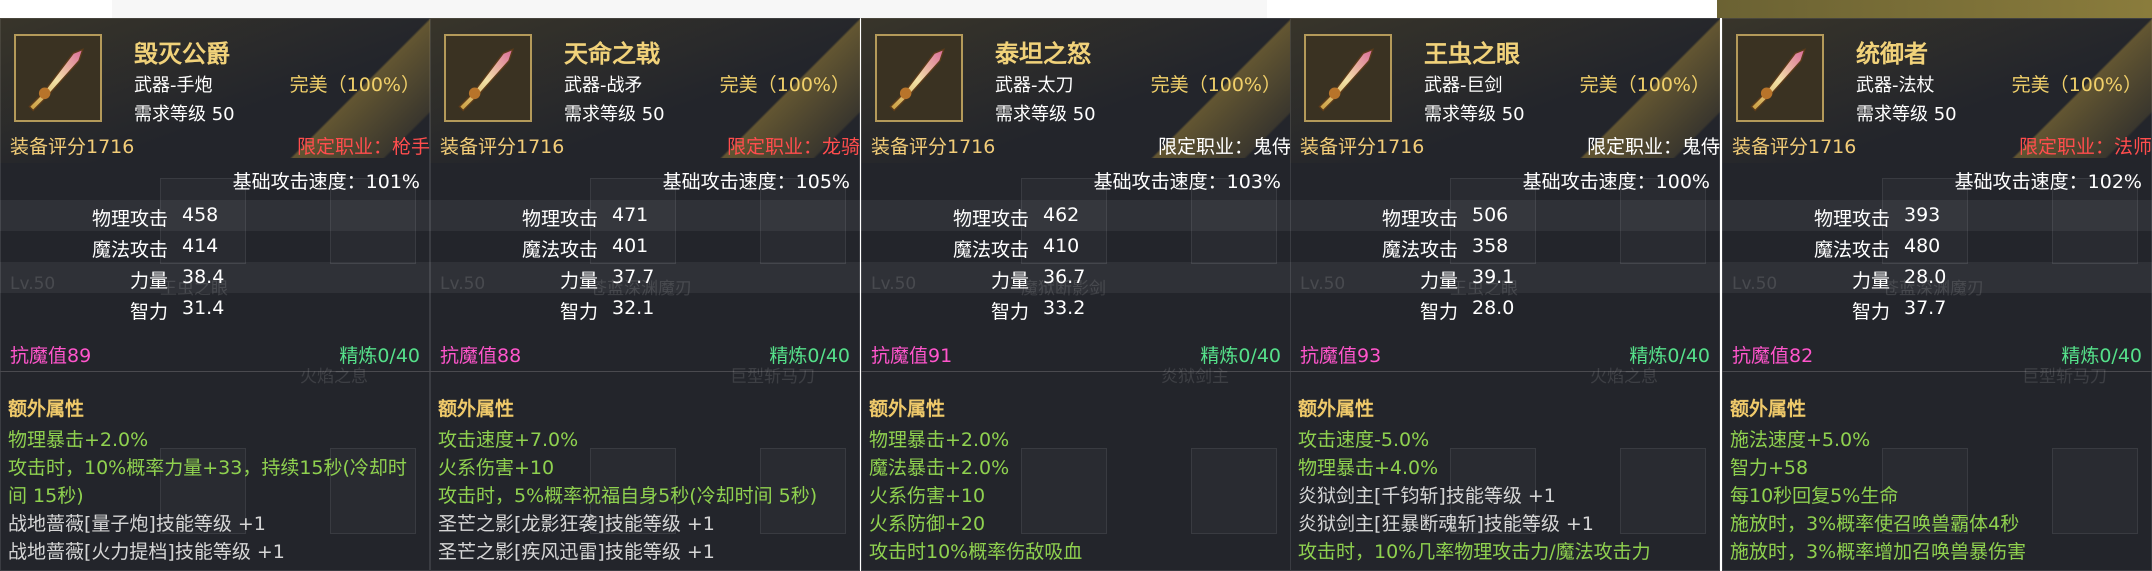 This screenshot has height=571, width=2152. What do you see at coordinates (1616, 182) in the screenshot?
I see `base-attack-speed: 基础攻击速度：100%` at bounding box center [1616, 182].